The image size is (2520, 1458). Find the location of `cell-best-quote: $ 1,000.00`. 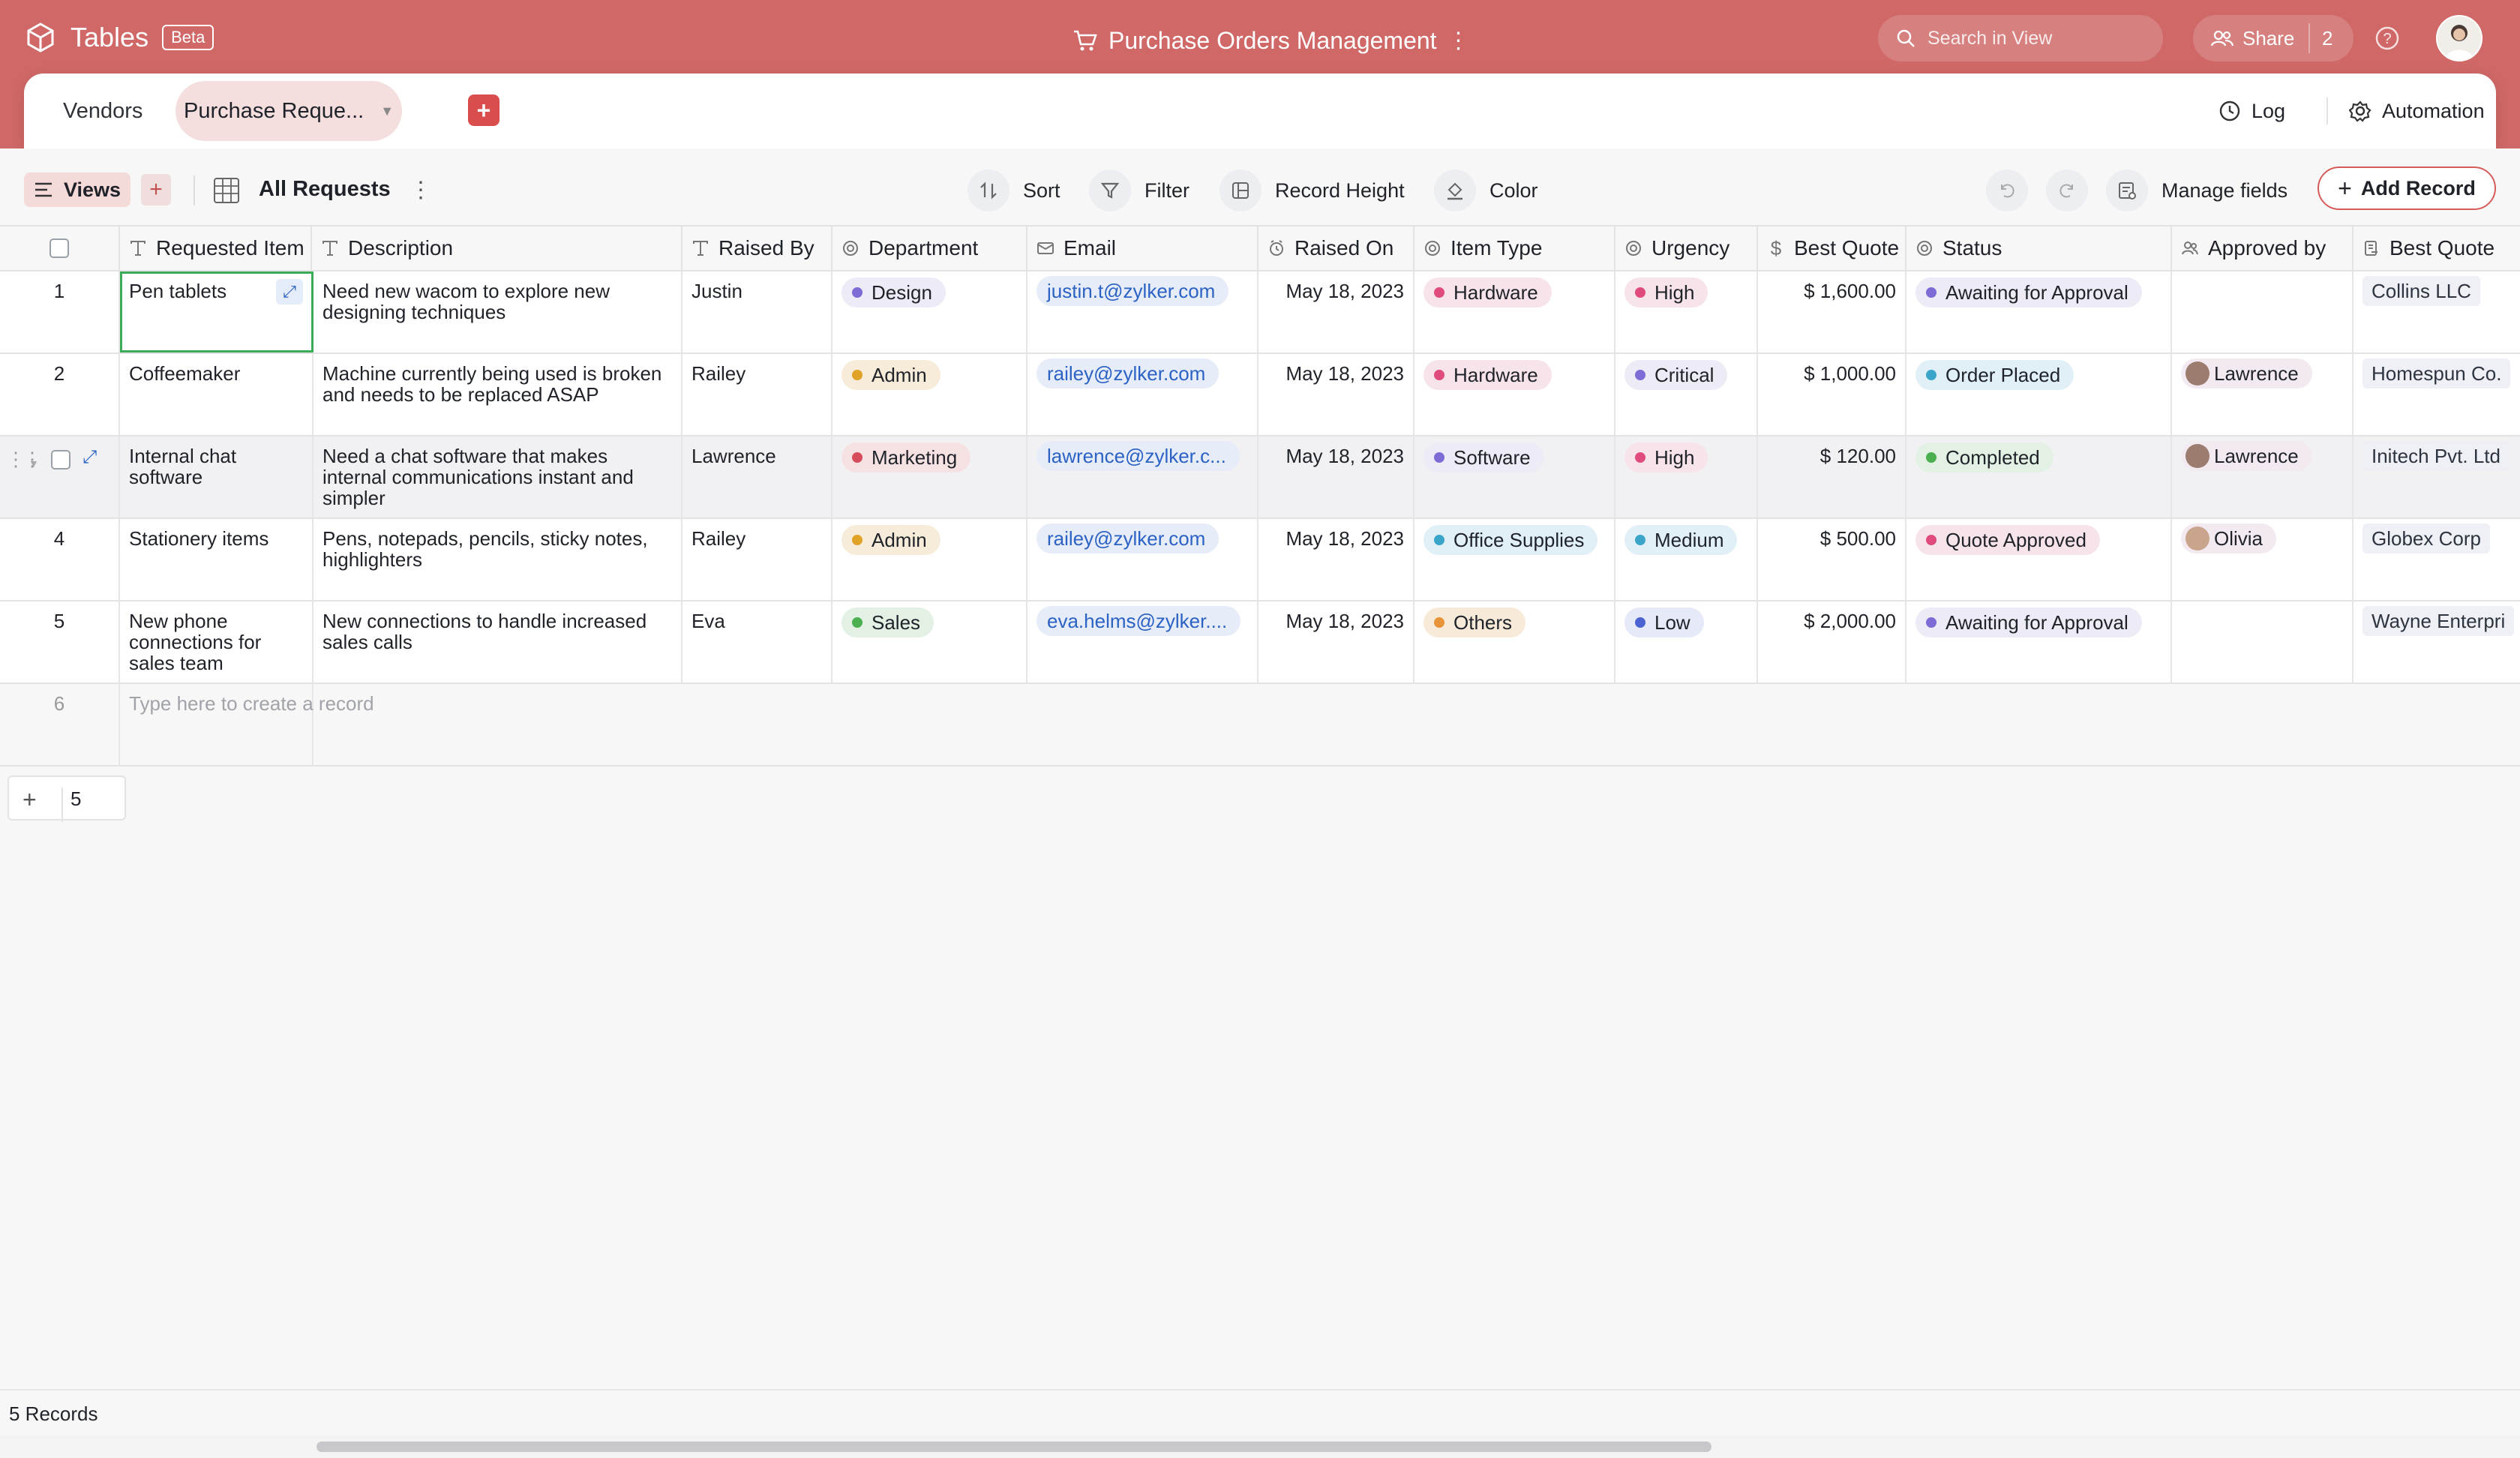

cell-best-quote: $ 1,000.00 is located at coordinates (1832, 394).